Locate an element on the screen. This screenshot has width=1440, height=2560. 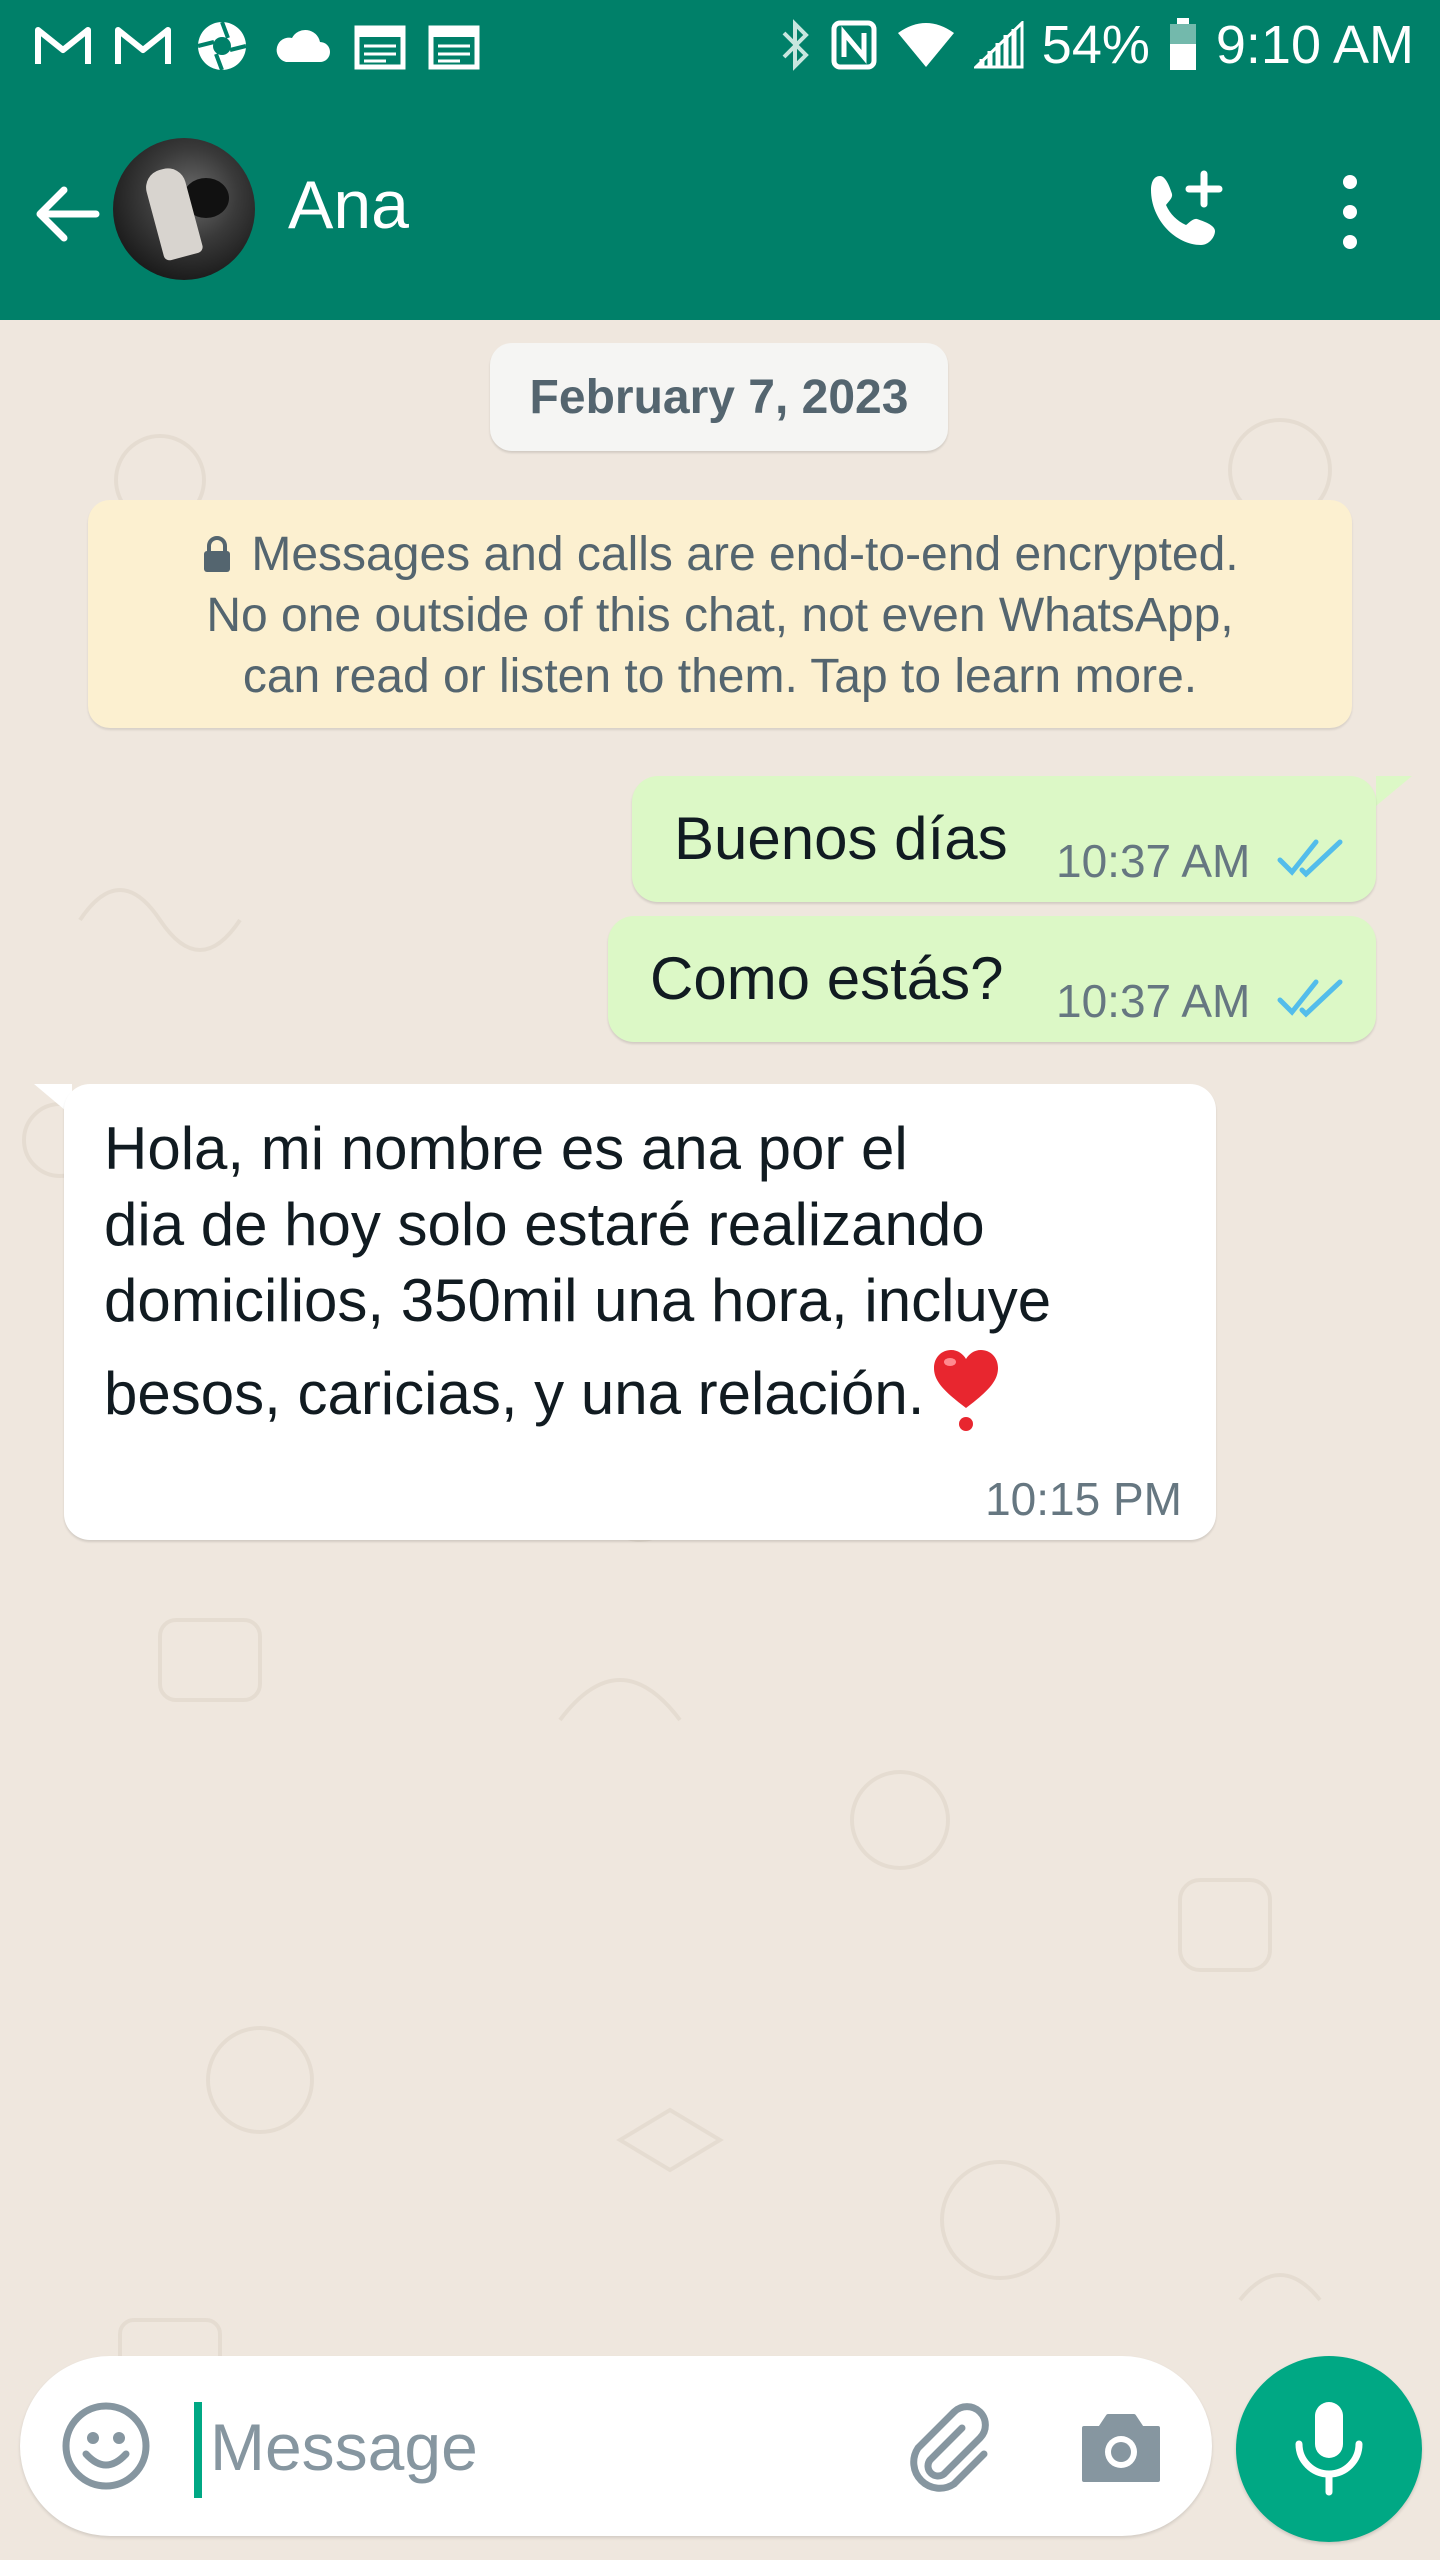
system-icons: 54% 9:10 AM is located at coordinates (1096, 45).